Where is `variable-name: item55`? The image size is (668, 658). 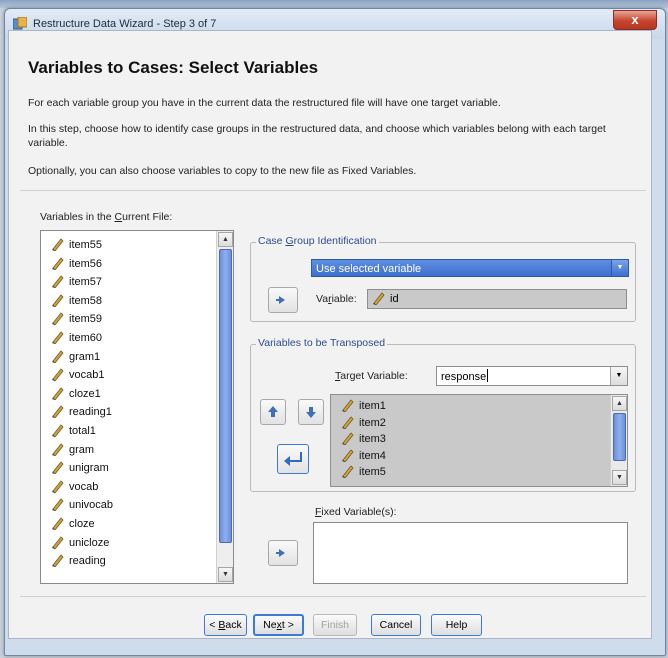
variable-name: item55 is located at coordinates (86, 245).